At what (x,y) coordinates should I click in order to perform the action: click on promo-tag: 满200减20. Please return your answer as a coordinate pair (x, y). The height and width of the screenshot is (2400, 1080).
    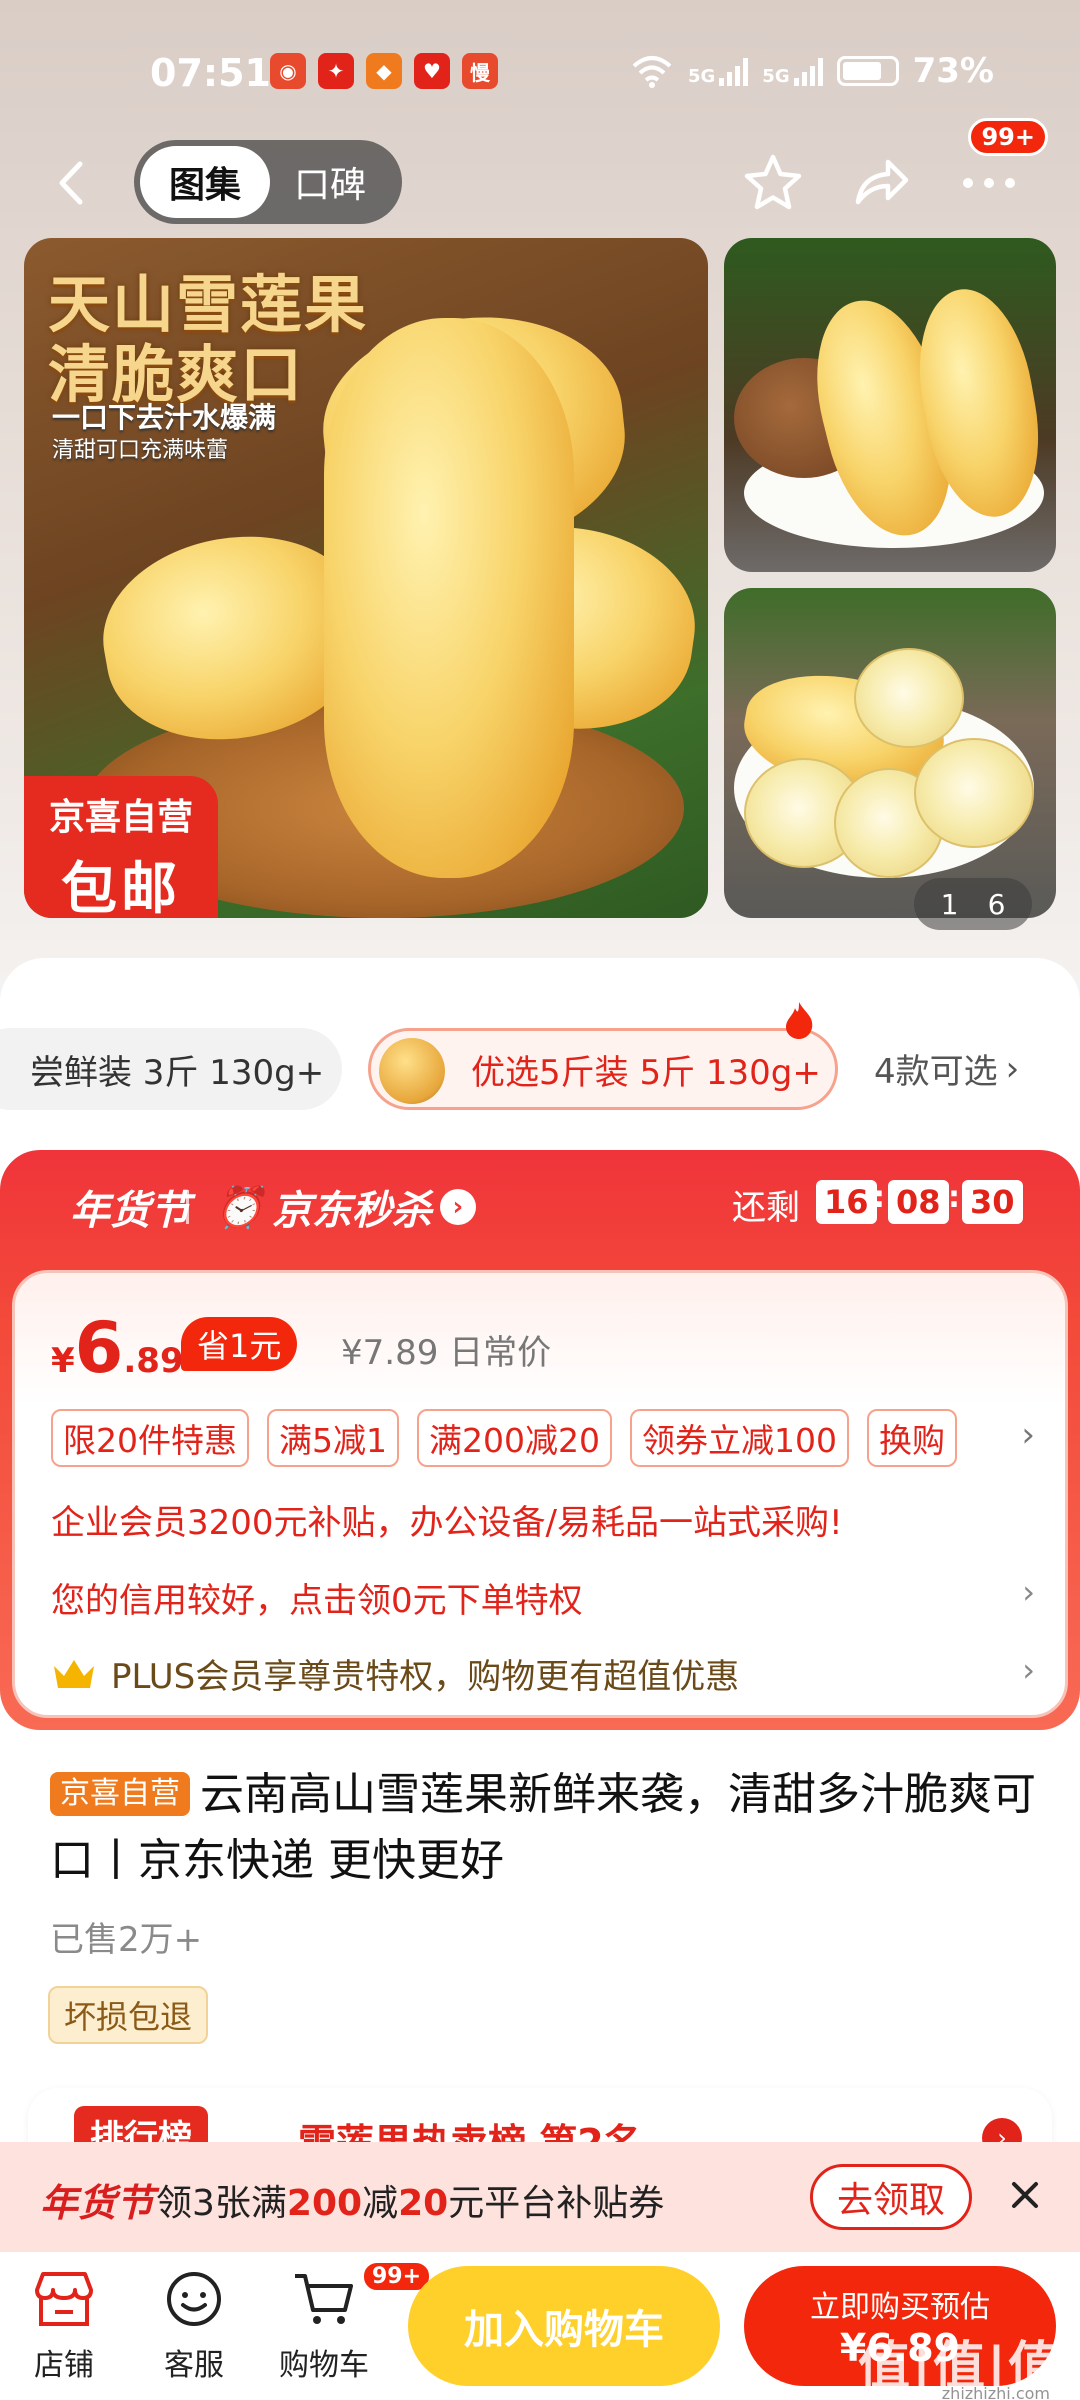
    Looking at the image, I should click on (514, 1438).